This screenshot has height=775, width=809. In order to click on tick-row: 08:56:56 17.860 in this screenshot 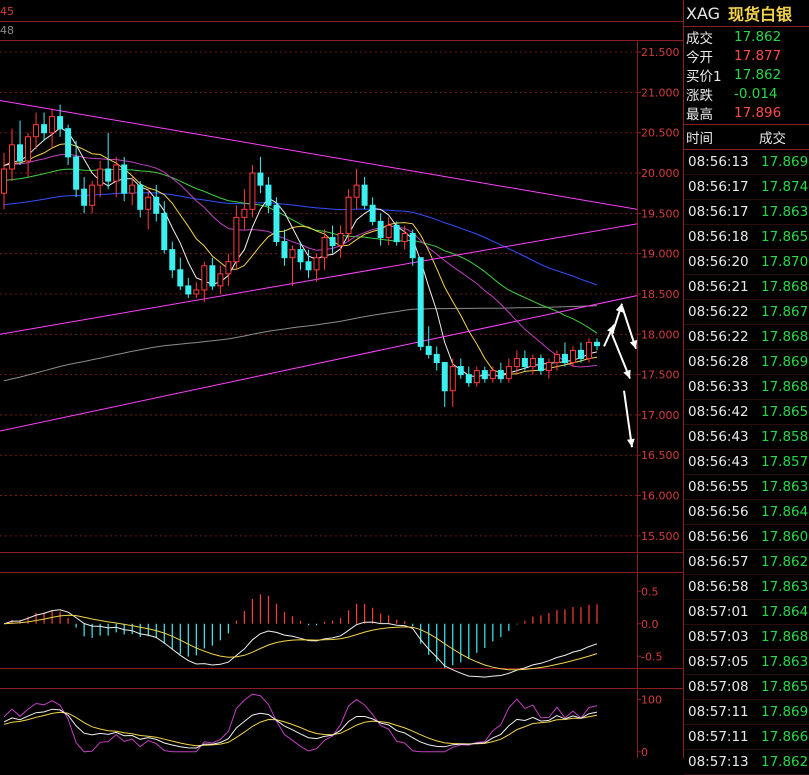, I will do `click(746, 537)`.